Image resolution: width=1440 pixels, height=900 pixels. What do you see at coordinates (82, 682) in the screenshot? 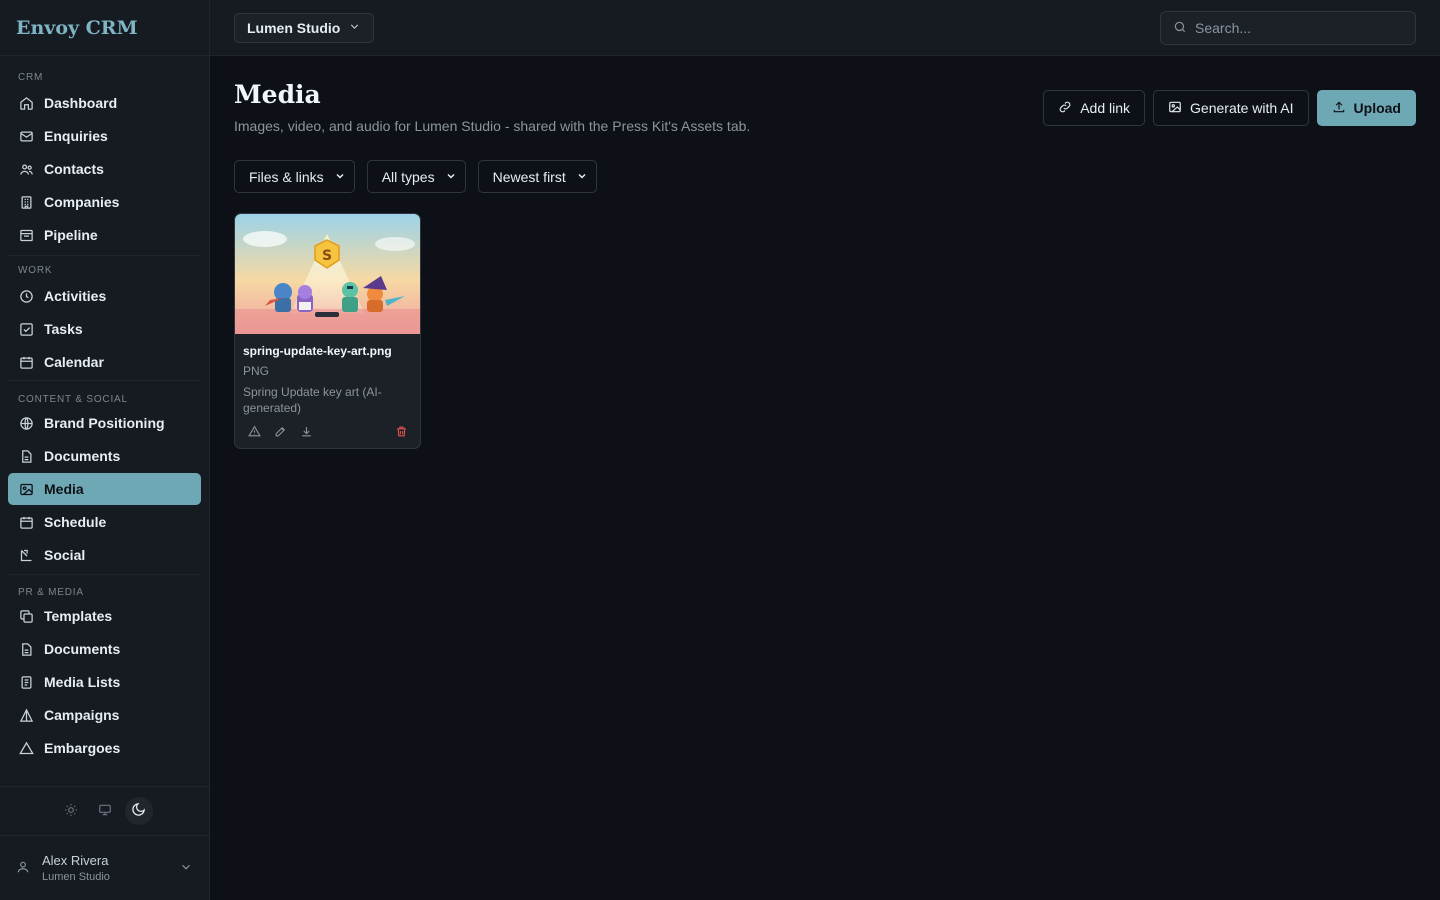
I see `sidebar-item-label: Media Lists` at bounding box center [82, 682].